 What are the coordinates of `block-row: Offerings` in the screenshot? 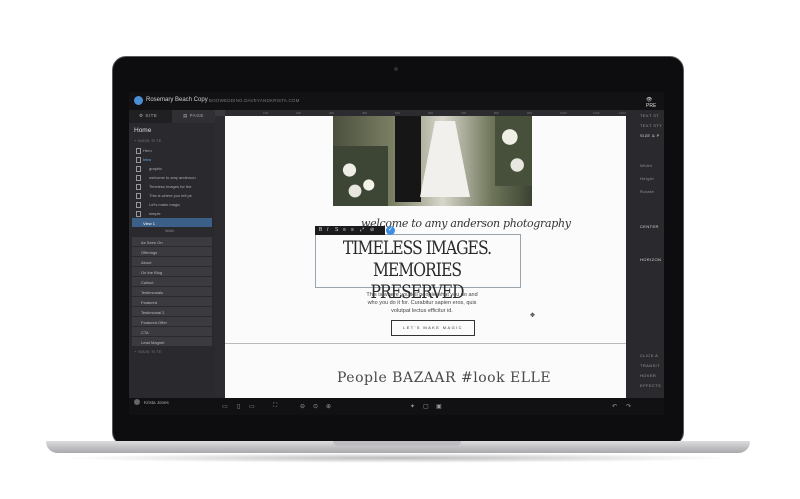 It's located at (172, 251).